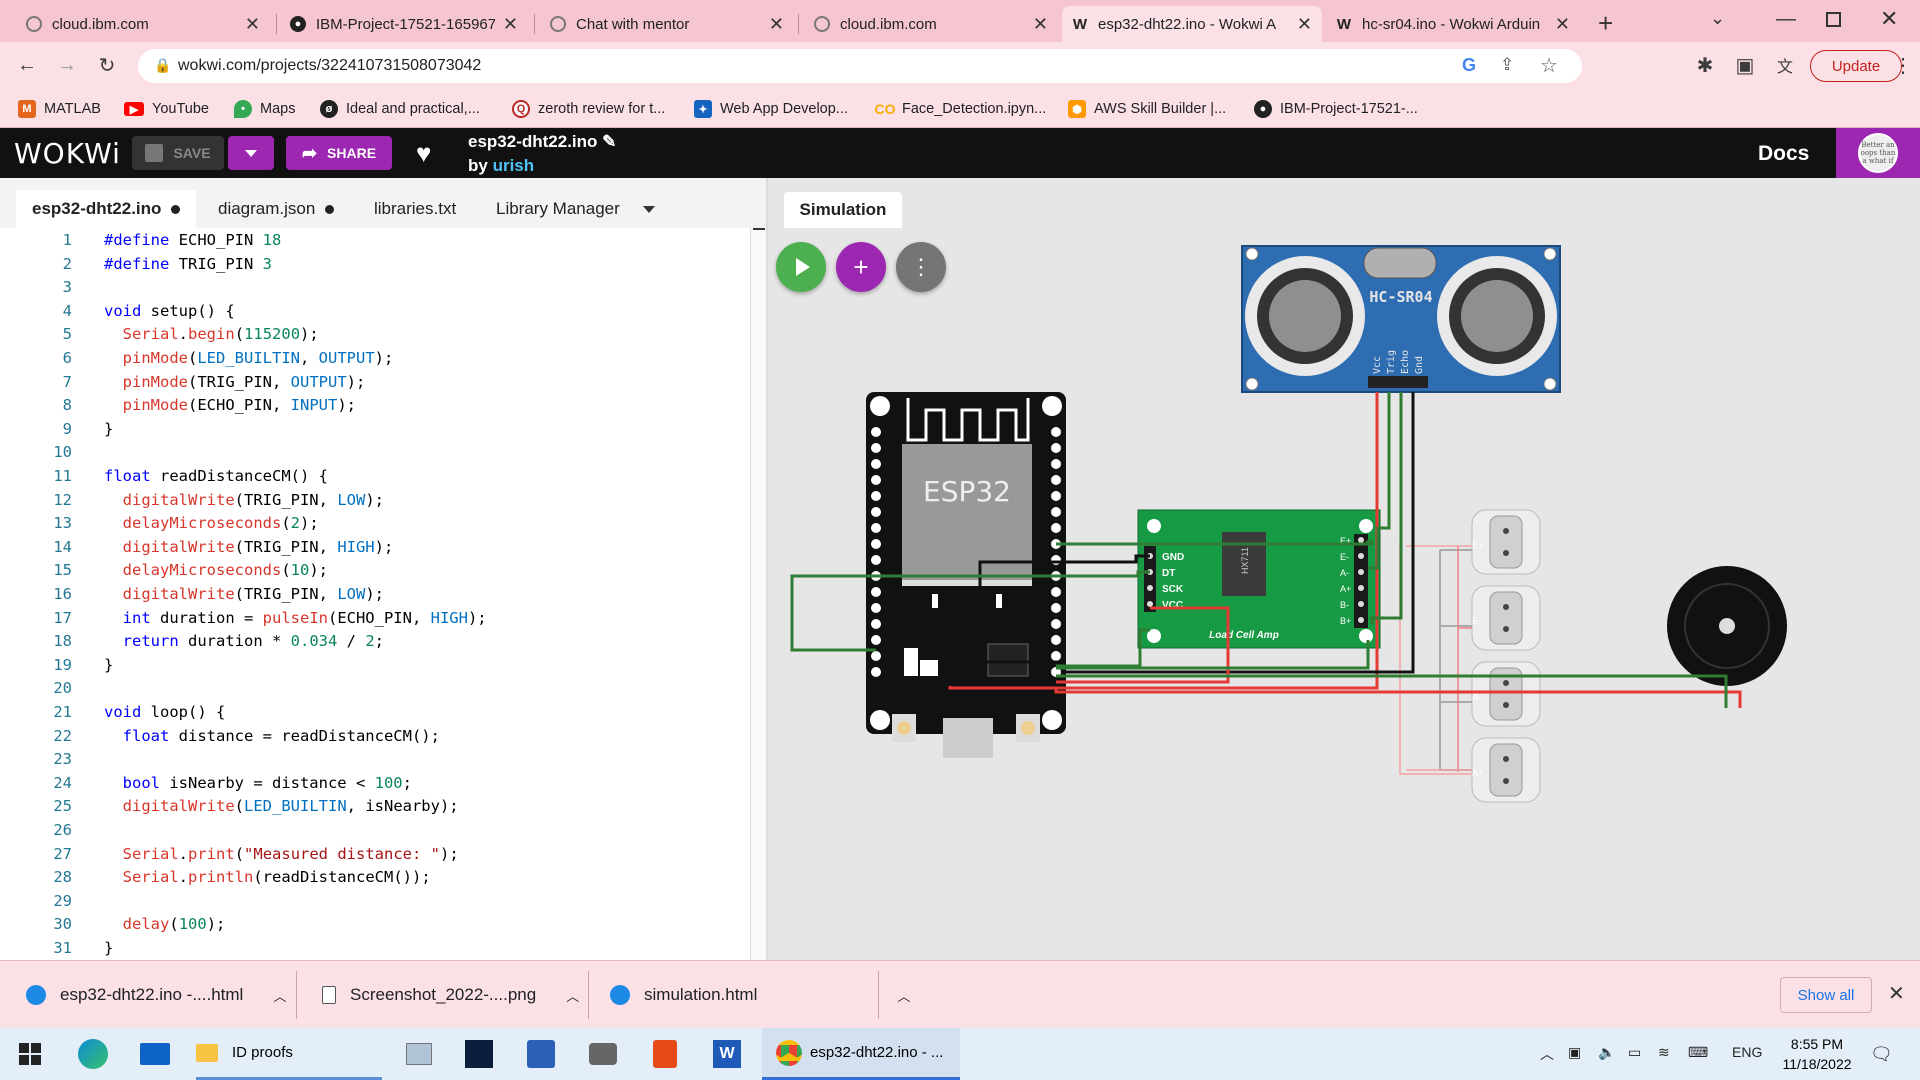 The height and width of the screenshot is (1080, 1920). Describe the element at coordinates (380, 334) in the screenshot. I see `code-line: 5 Serial.begin(115200);` at that location.